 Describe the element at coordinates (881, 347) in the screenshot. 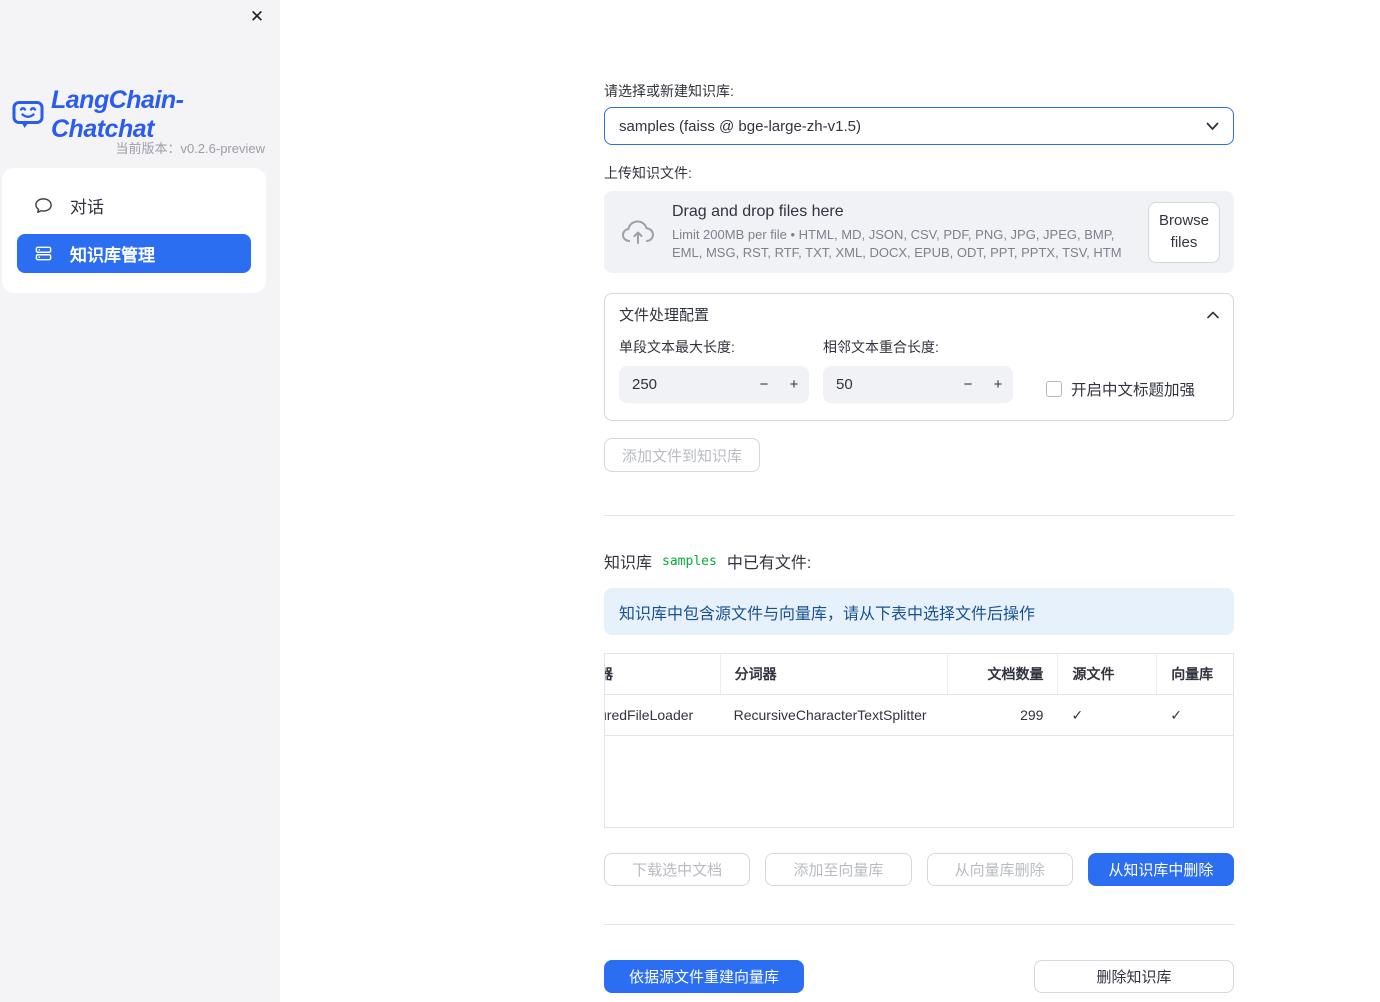

I see `overlap-size-label: 相邻文本重合长度:` at that location.